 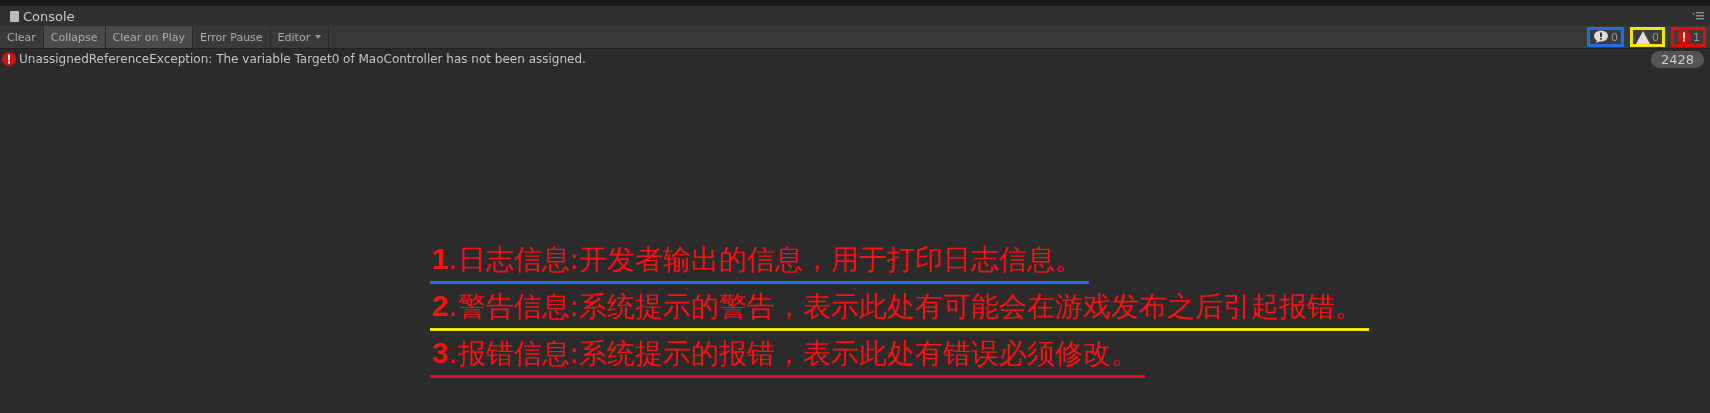 What do you see at coordinates (1677, 59) in the screenshot?
I see `collapse-count: 2428` at bounding box center [1677, 59].